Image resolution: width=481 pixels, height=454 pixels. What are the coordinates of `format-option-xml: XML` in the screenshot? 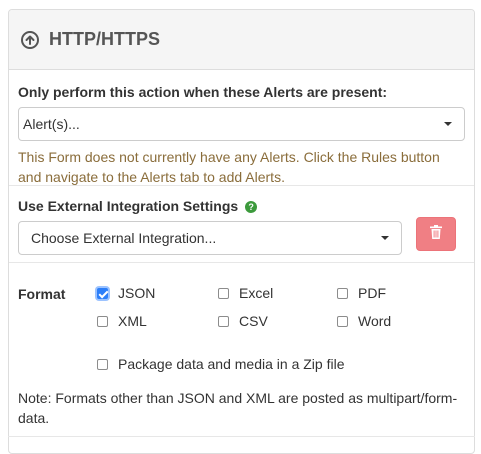 It's located at (122, 321).